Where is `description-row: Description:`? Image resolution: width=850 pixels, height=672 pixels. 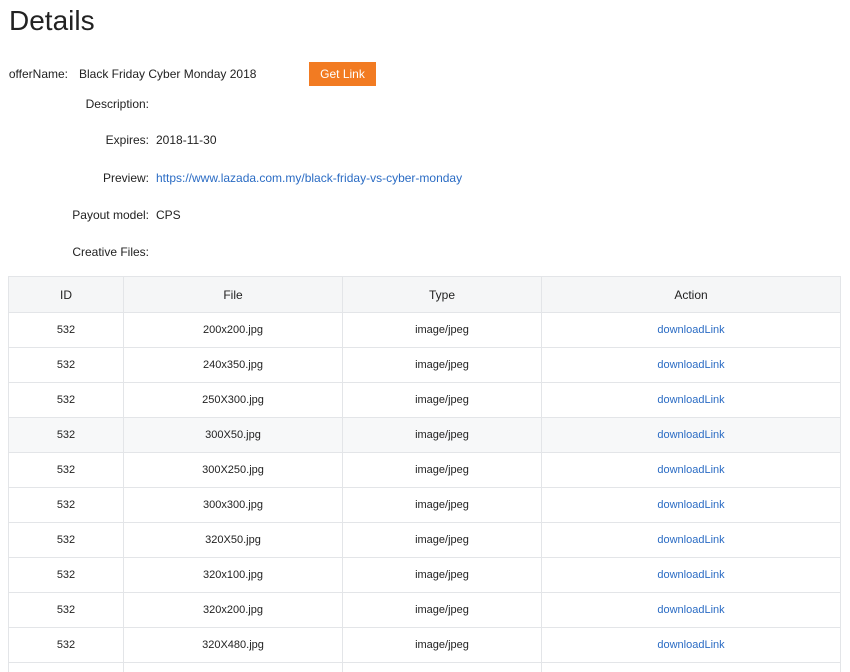
description-row: Description: is located at coordinates (74, 104).